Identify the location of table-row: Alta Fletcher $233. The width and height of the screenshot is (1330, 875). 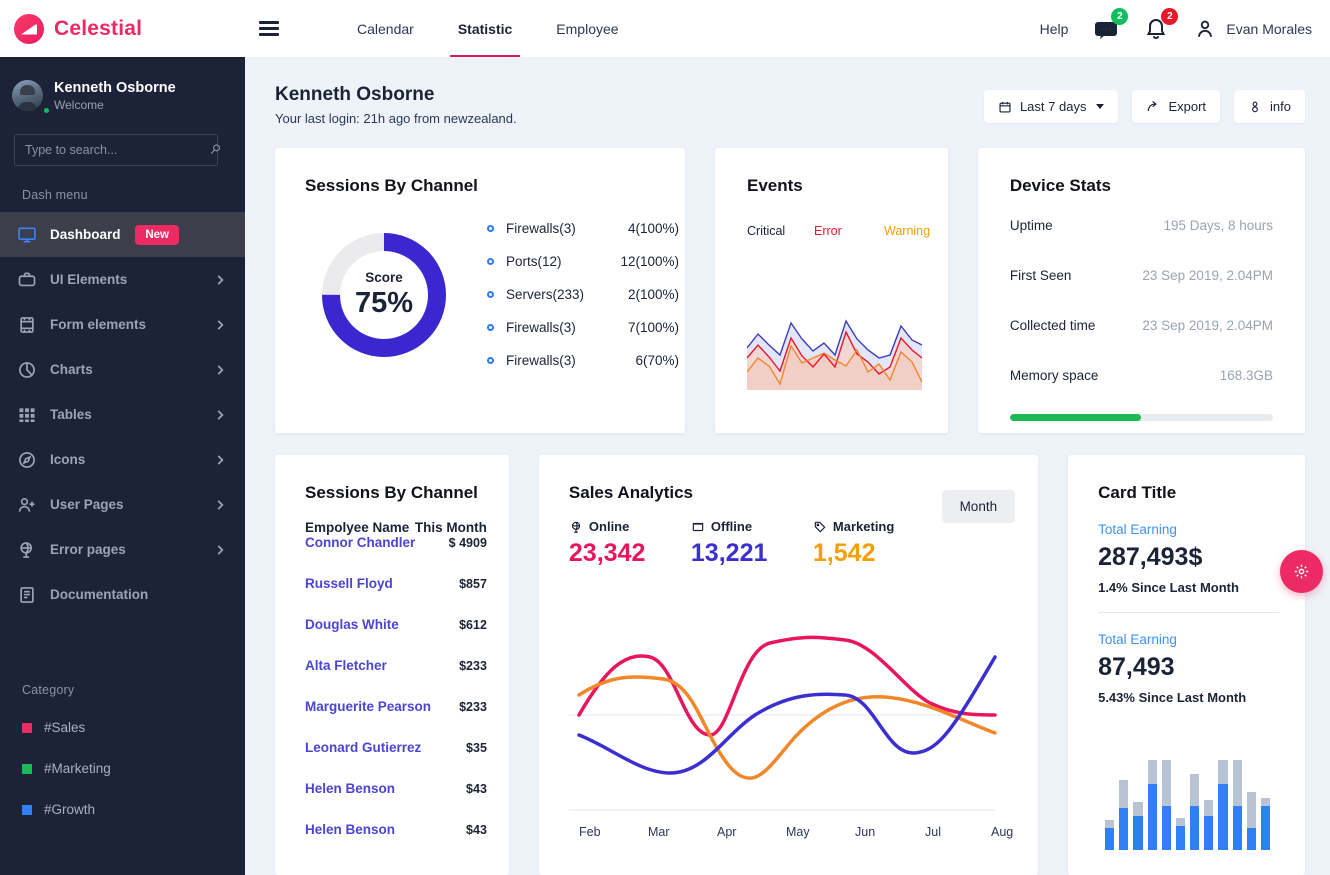
(396, 678).